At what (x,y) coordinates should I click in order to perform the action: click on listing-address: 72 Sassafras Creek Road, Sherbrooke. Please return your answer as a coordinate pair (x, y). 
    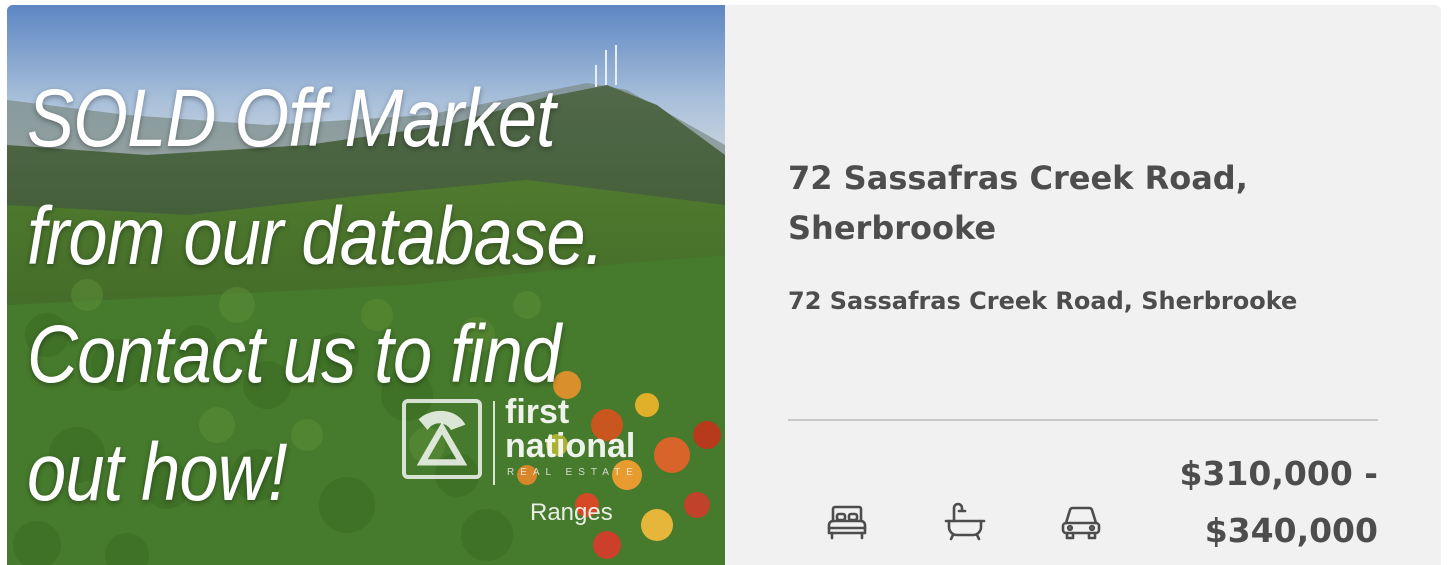
    Looking at the image, I should click on (1043, 301).